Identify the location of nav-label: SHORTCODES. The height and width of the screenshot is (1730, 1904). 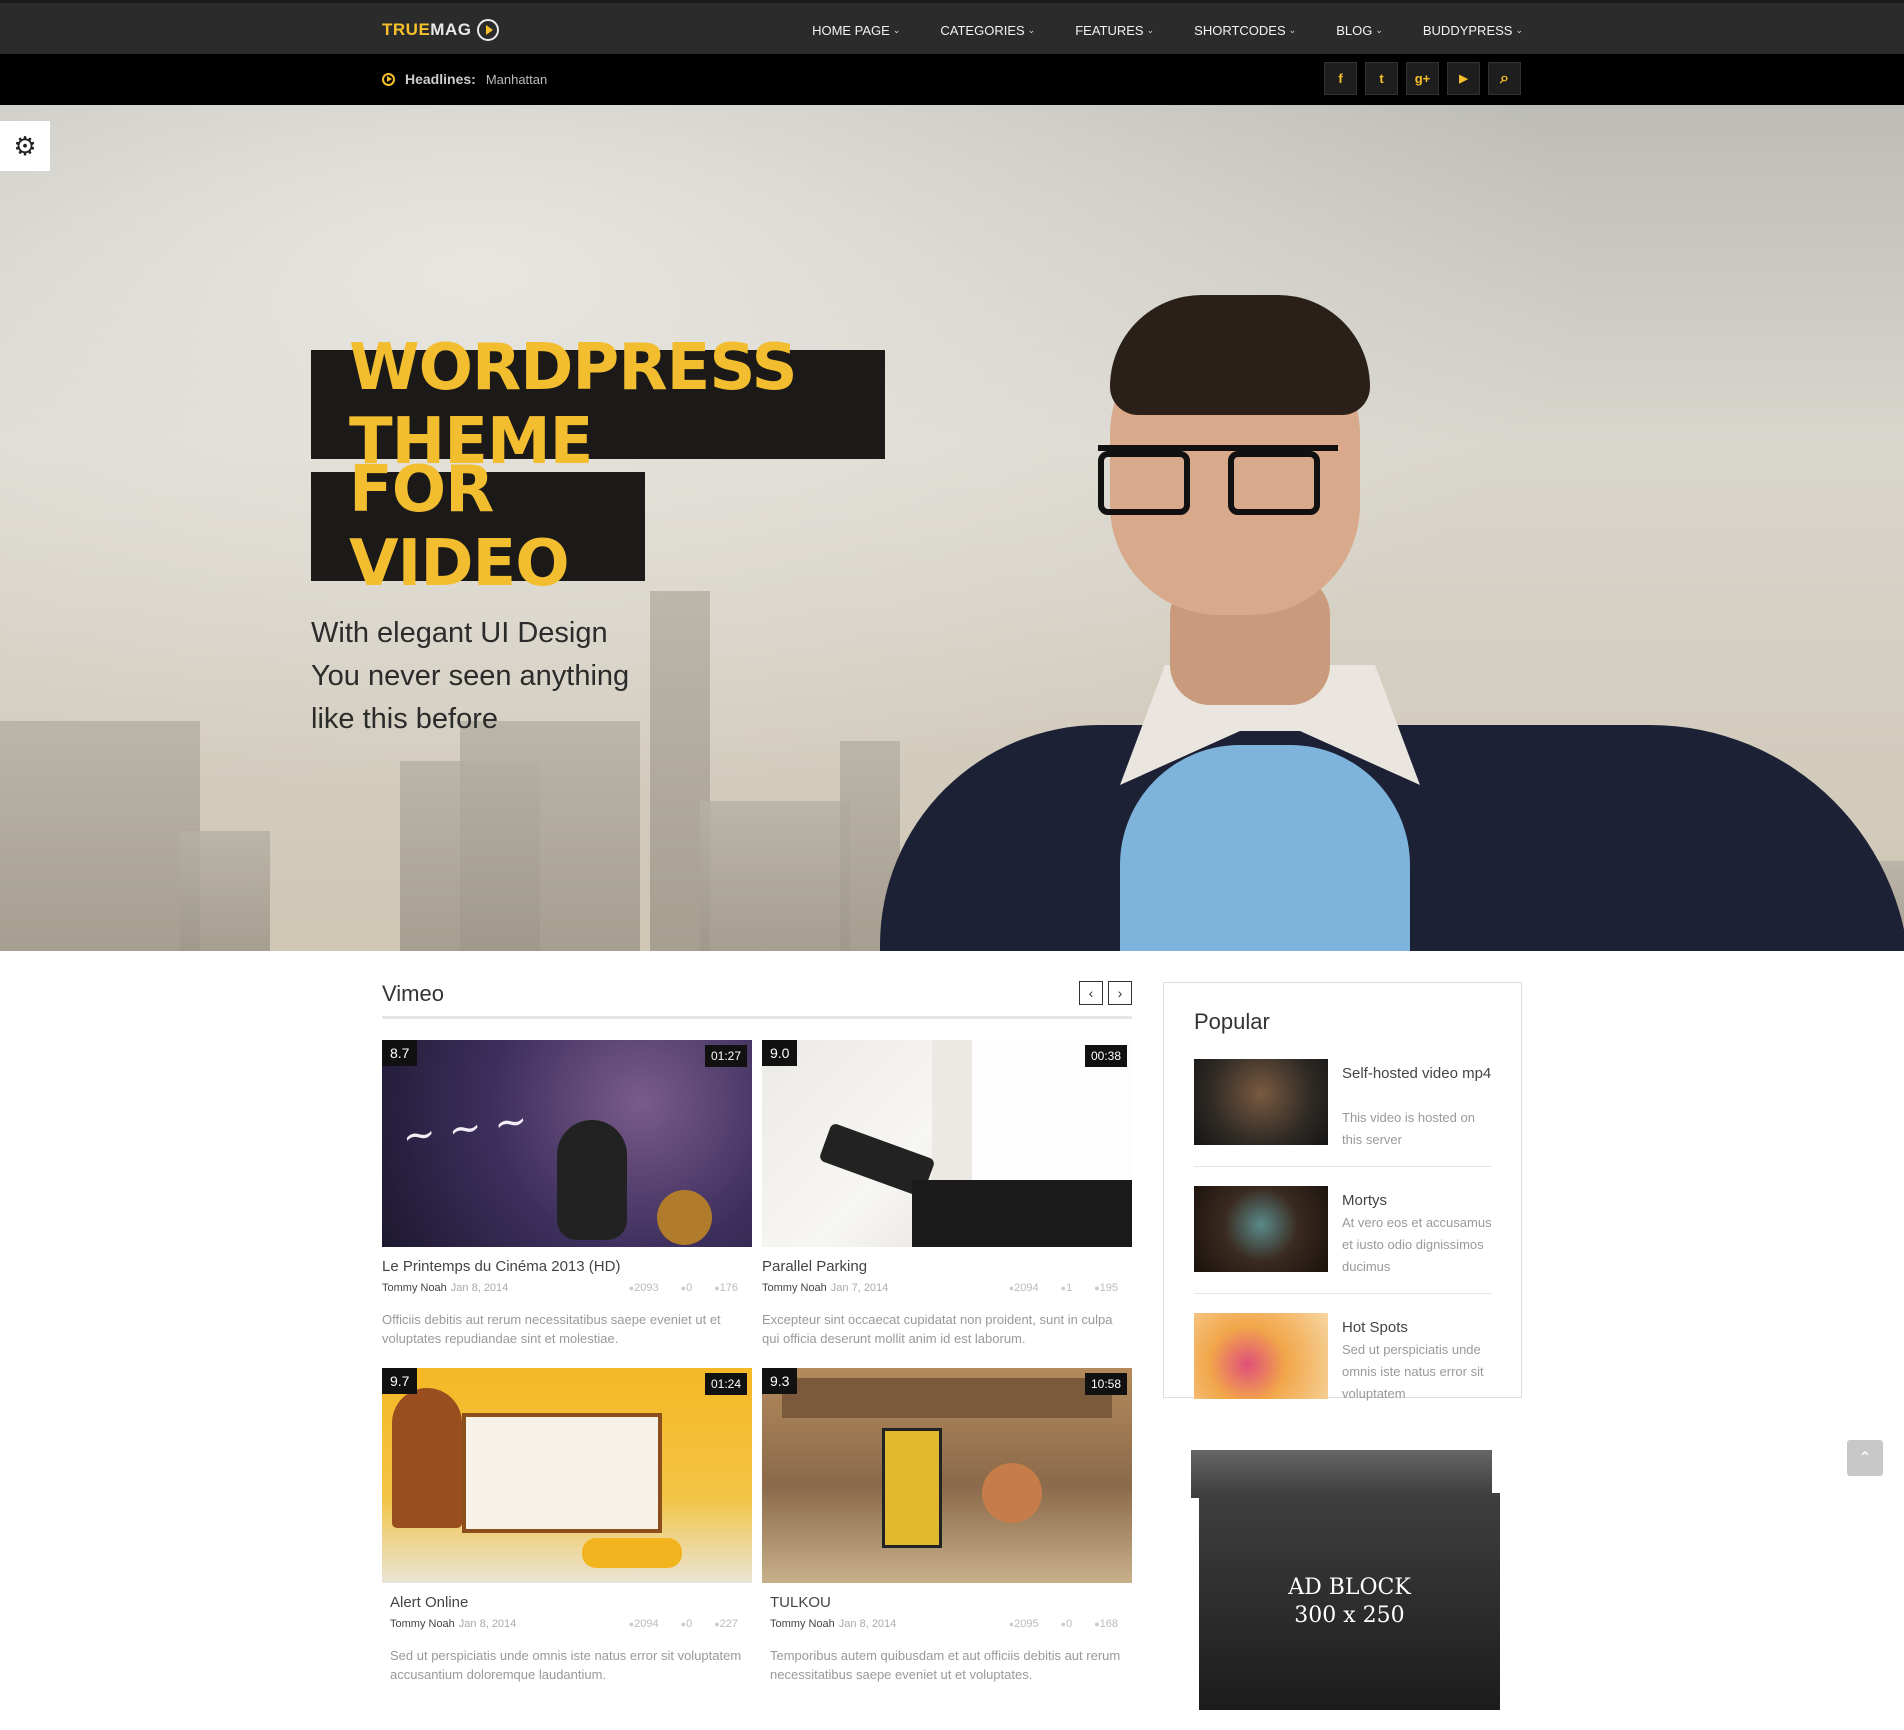
(1240, 30).